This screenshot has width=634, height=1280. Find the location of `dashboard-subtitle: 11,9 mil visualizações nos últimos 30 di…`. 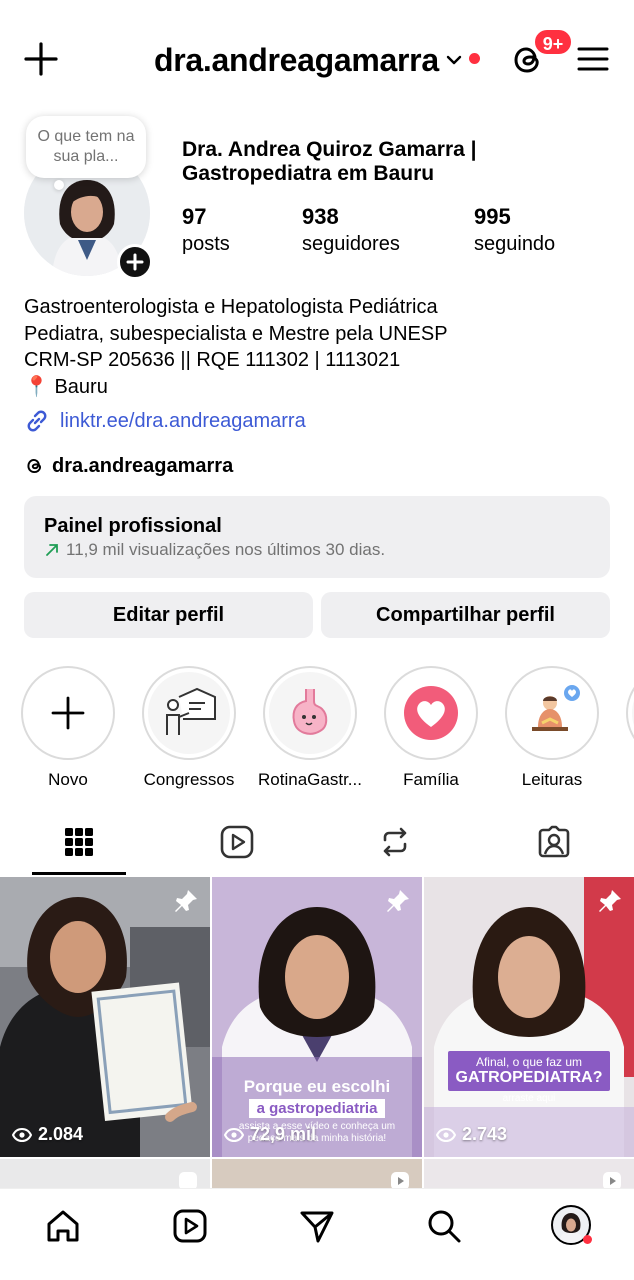

dashboard-subtitle: 11,9 mil visualizações nos últimos 30 di… is located at coordinates (226, 549).